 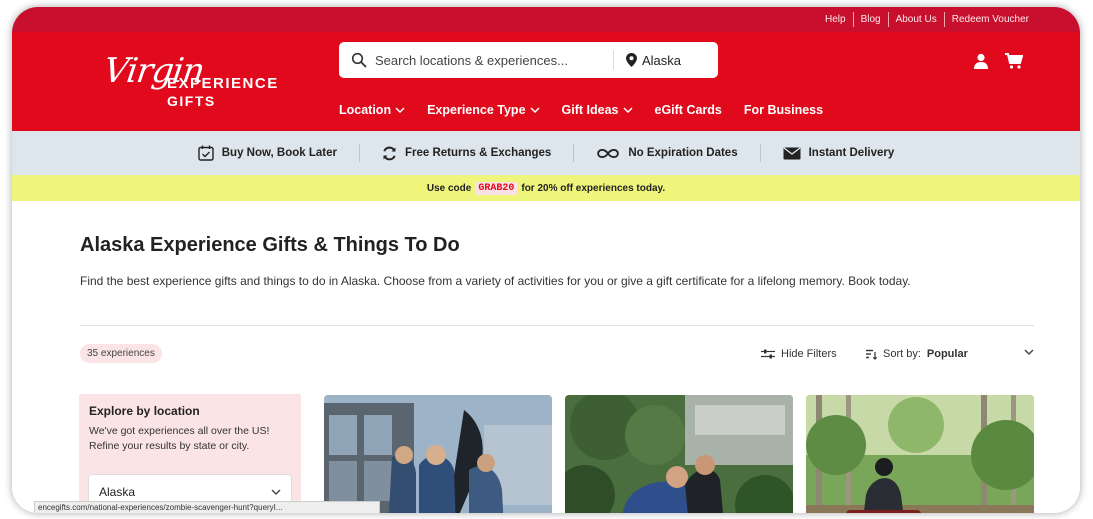 I want to click on nav-location: Location, so click(x=372, y=110).